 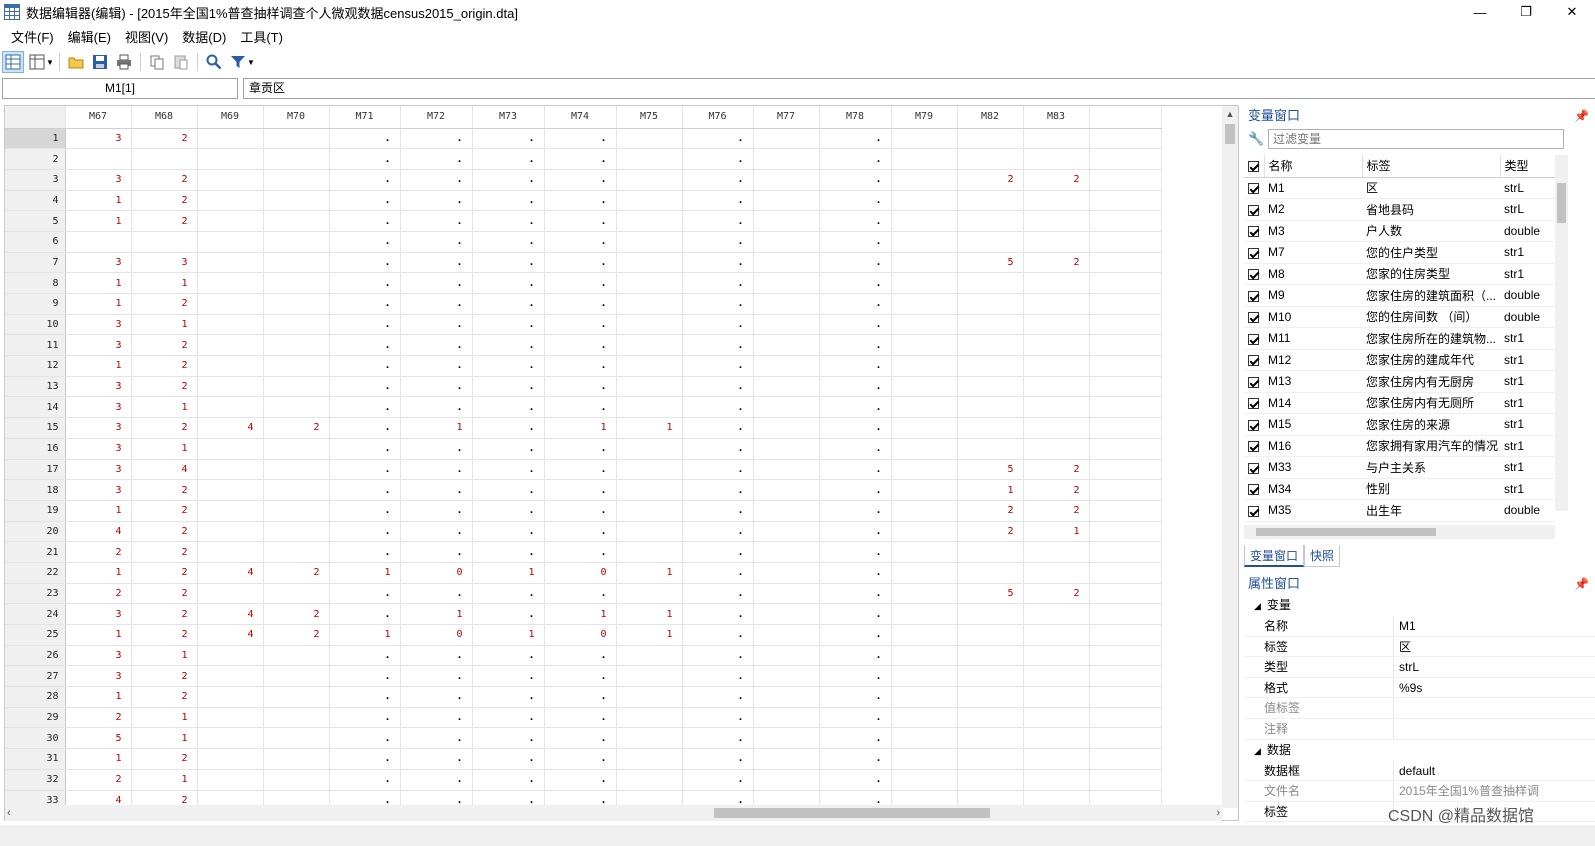 What do you see at coordinates (35, 511) in the screenshot?
I see `row-number: 19` at bounding box center [35, 511].